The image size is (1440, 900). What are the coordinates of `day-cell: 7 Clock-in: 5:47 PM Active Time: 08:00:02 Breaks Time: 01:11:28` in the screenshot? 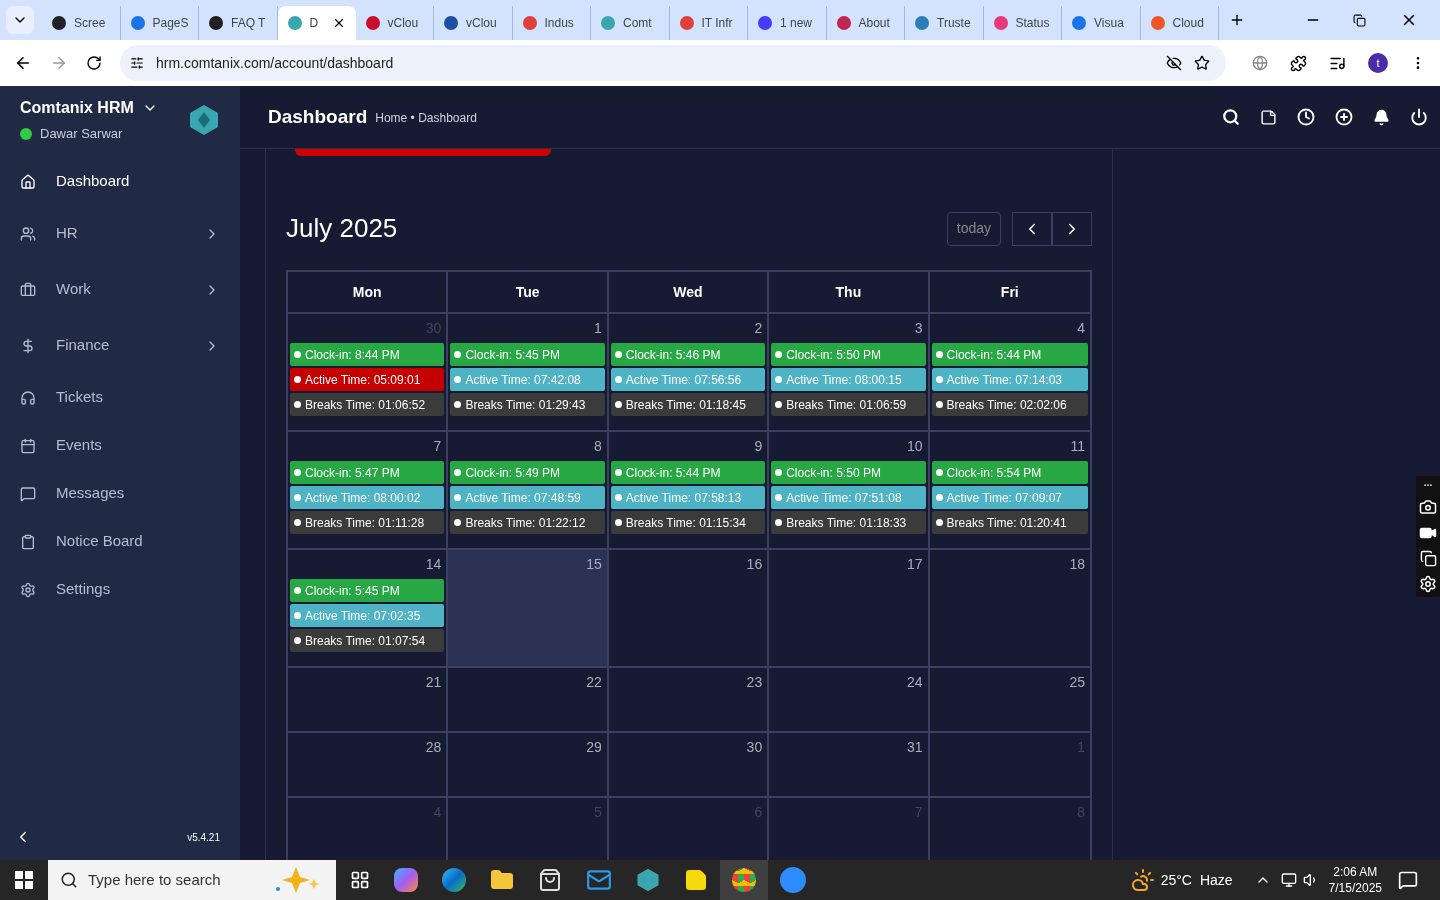 It's located at (368, 490).